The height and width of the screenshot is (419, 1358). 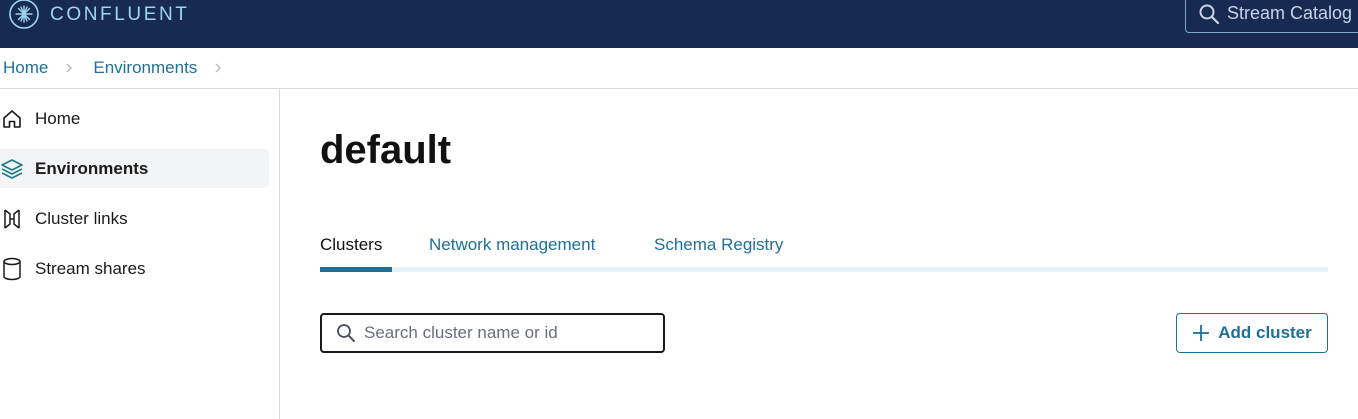 I want to click on add-cluster-button: Add cluster, so click(x=1252, y=333).